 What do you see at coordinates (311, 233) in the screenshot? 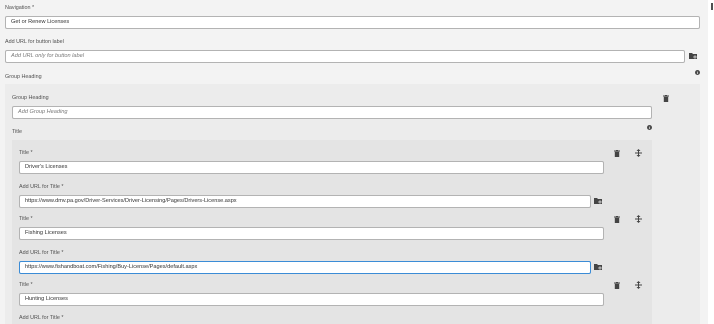
I see `title-input: Fishing Licenses` at bounding box center [311, 233].